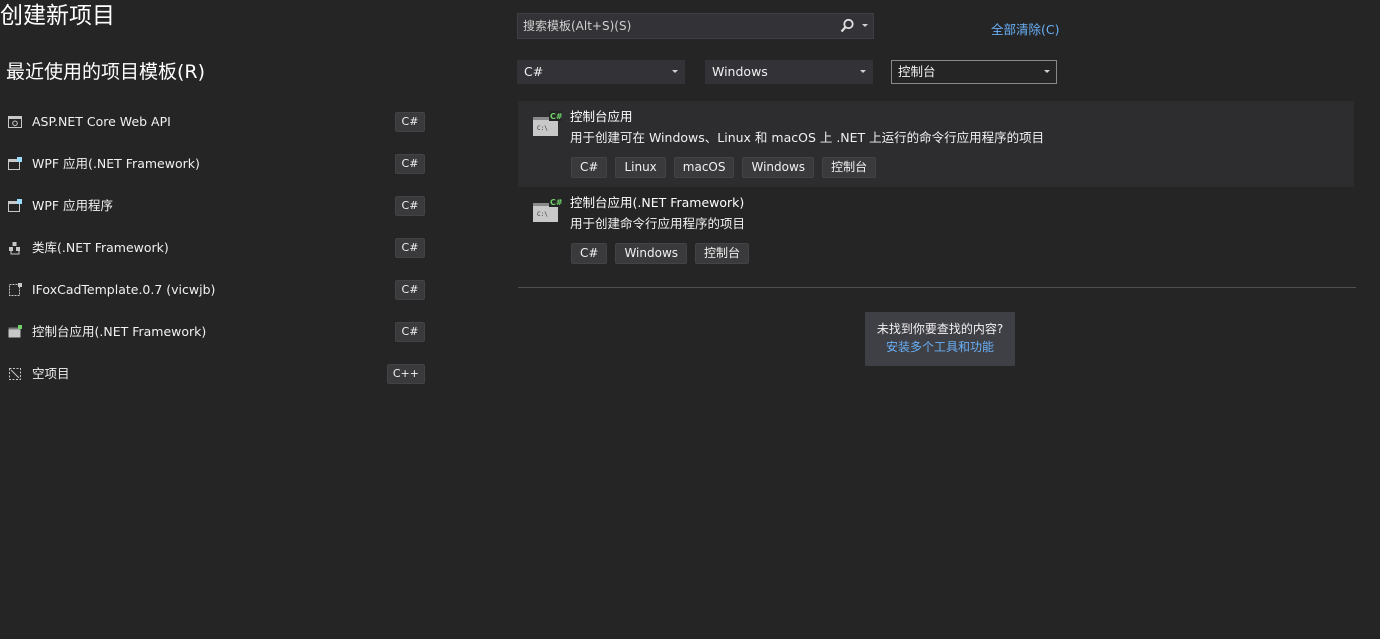  I want to click on platform-filter-value: Windows, so click(740, 71).